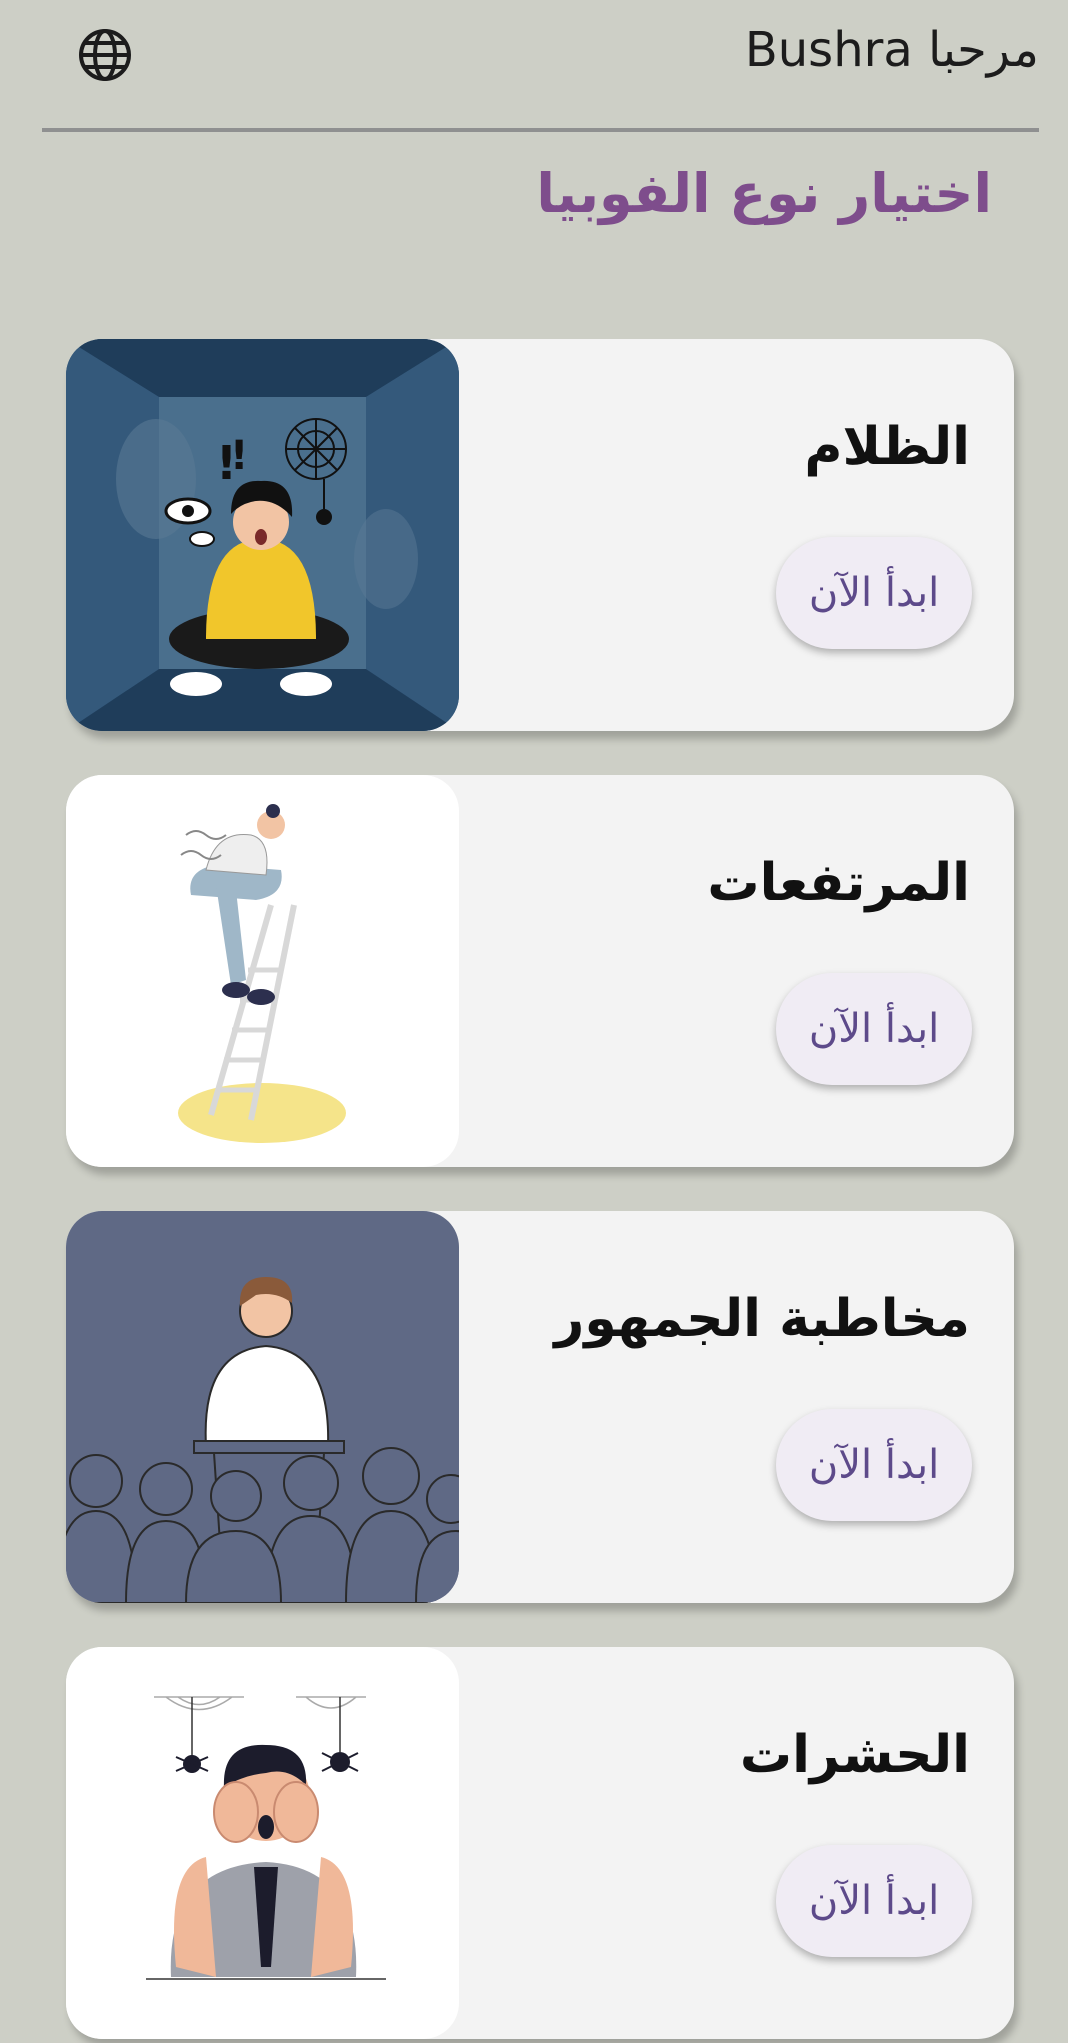 The image size is (1068, 2043). Describe the element at coordinates (540, 130) in the screenshot. I see `header-divider` at that location.